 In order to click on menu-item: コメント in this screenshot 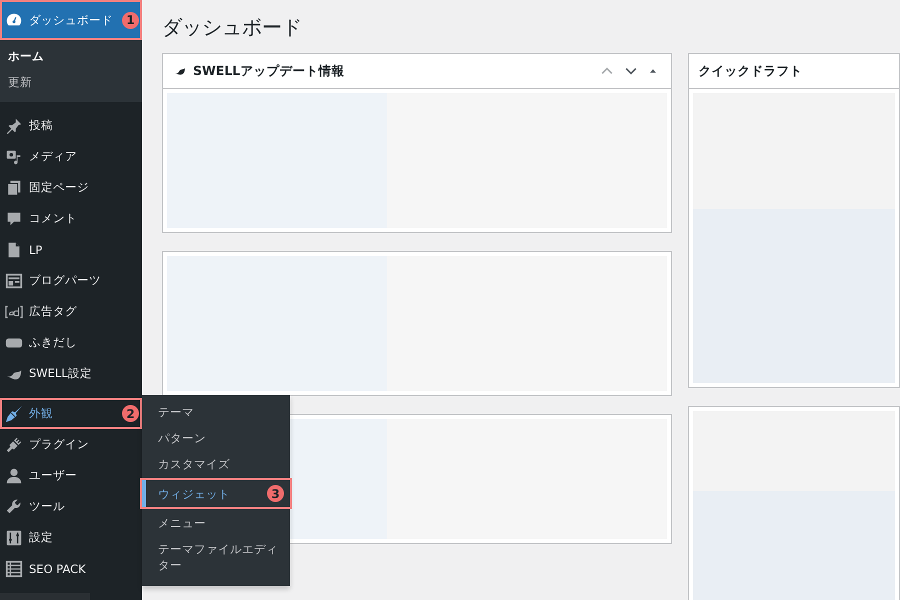, I will do `click(71, 218)`.